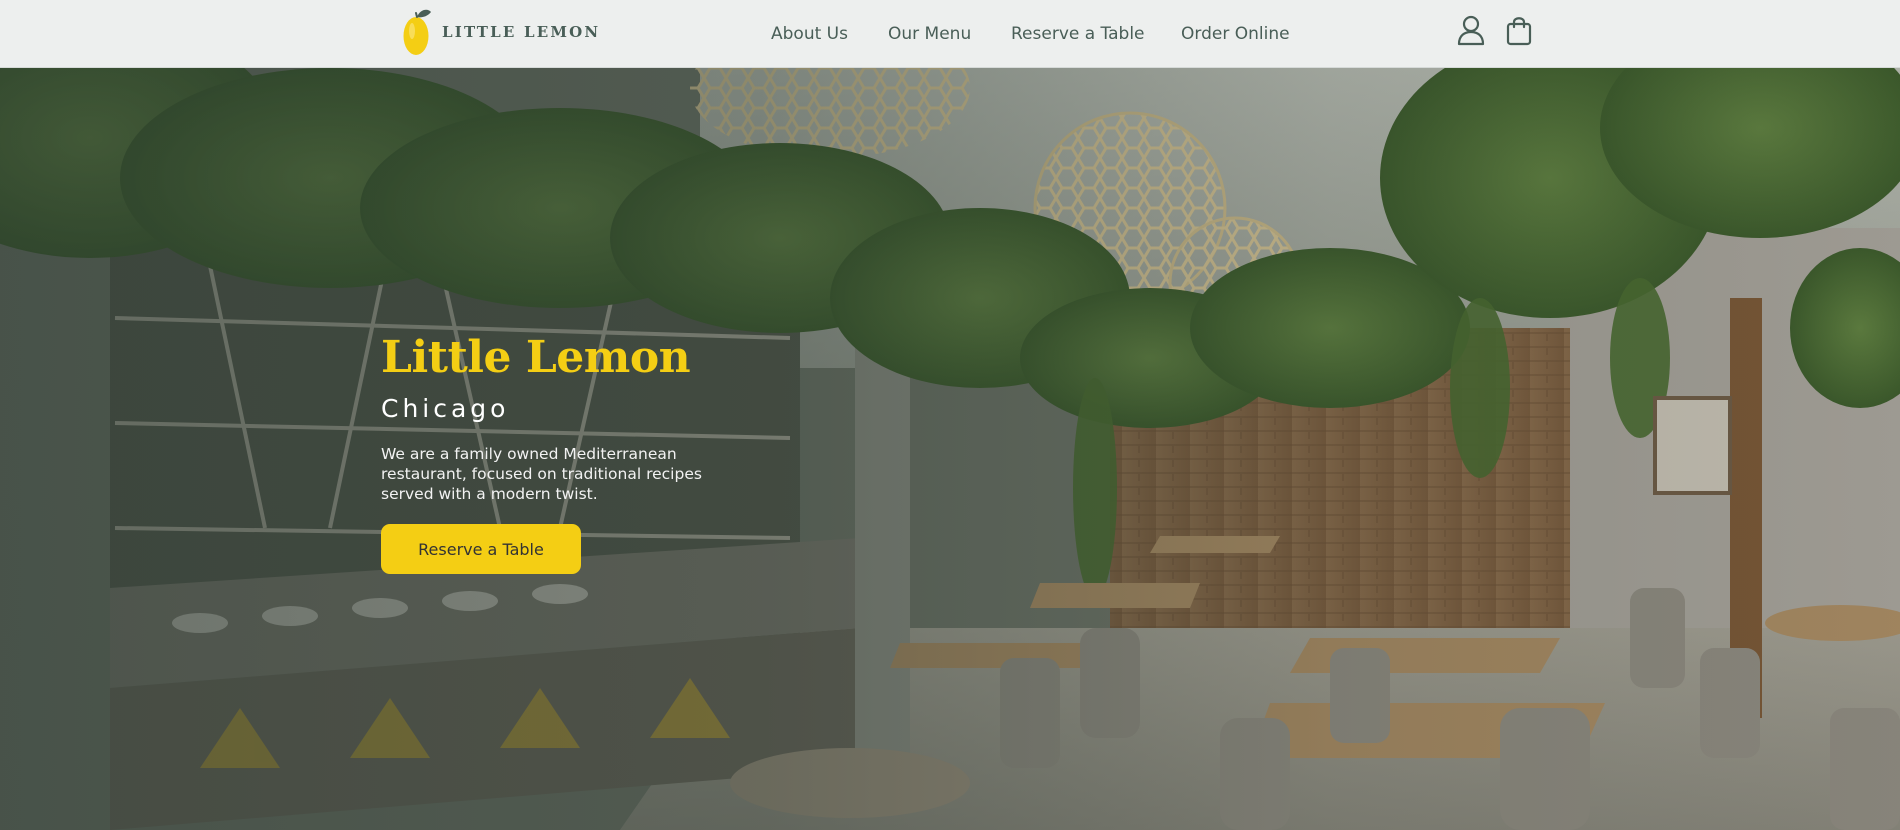 The height and width of the screenshot is (830, 1900). Describe the element at coordinates (929, 34) in the screenshot. I see `nav-our-menu: Our Menu` at that location.